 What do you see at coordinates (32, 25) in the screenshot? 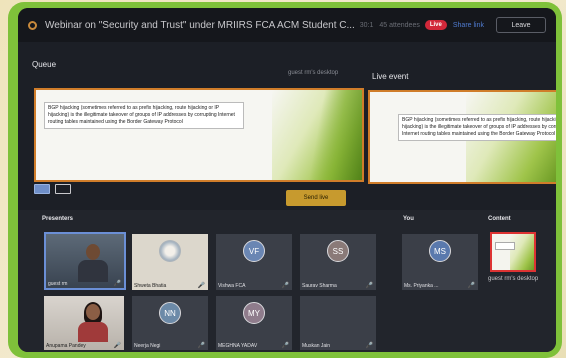
I see `record-icon` at bounding box center [32, 25].